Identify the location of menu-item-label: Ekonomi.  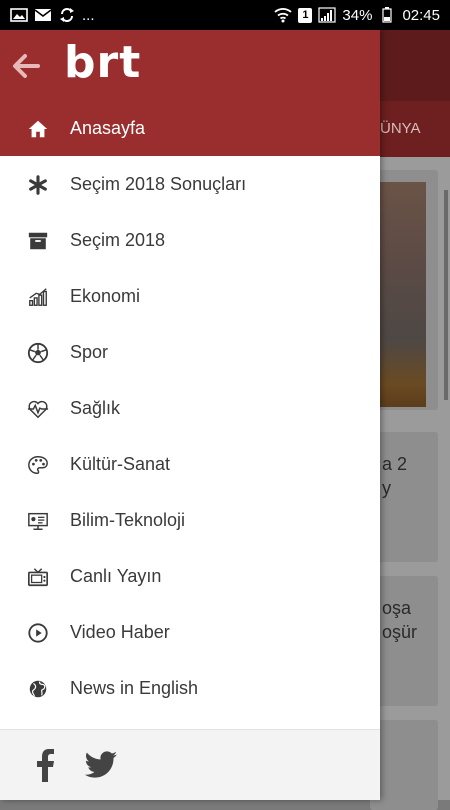
(105, 296).